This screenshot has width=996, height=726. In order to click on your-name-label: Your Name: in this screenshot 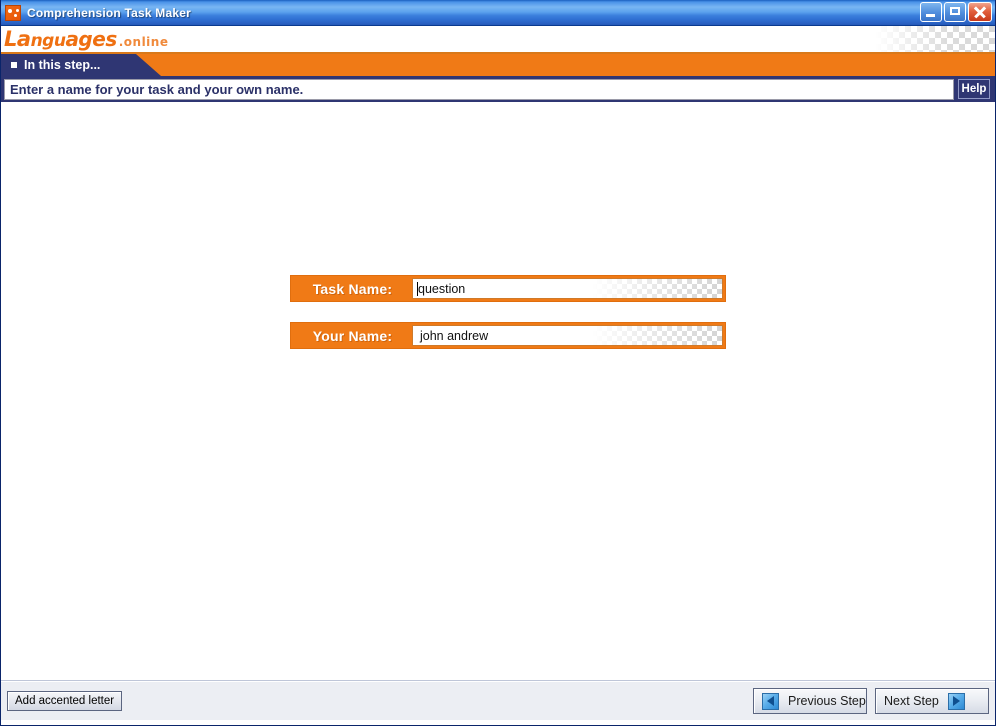, I will do `click(352, 335)`.